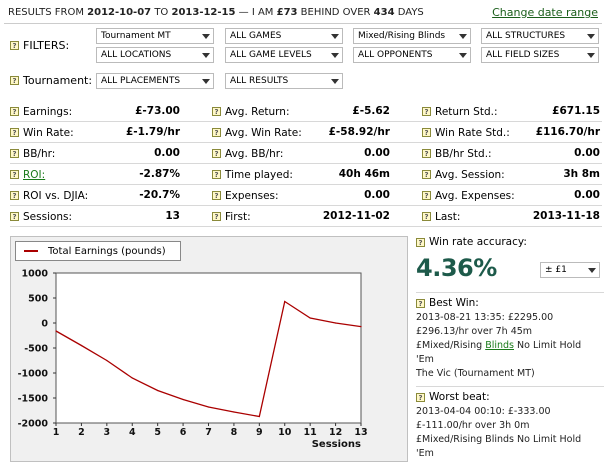 The width and height of the screenshot is (607, 473). Describe the element at coordinates (474, 331) in the screenshot. I see `best-win-rate: £296.13/hr over 7h 45m` at that location.